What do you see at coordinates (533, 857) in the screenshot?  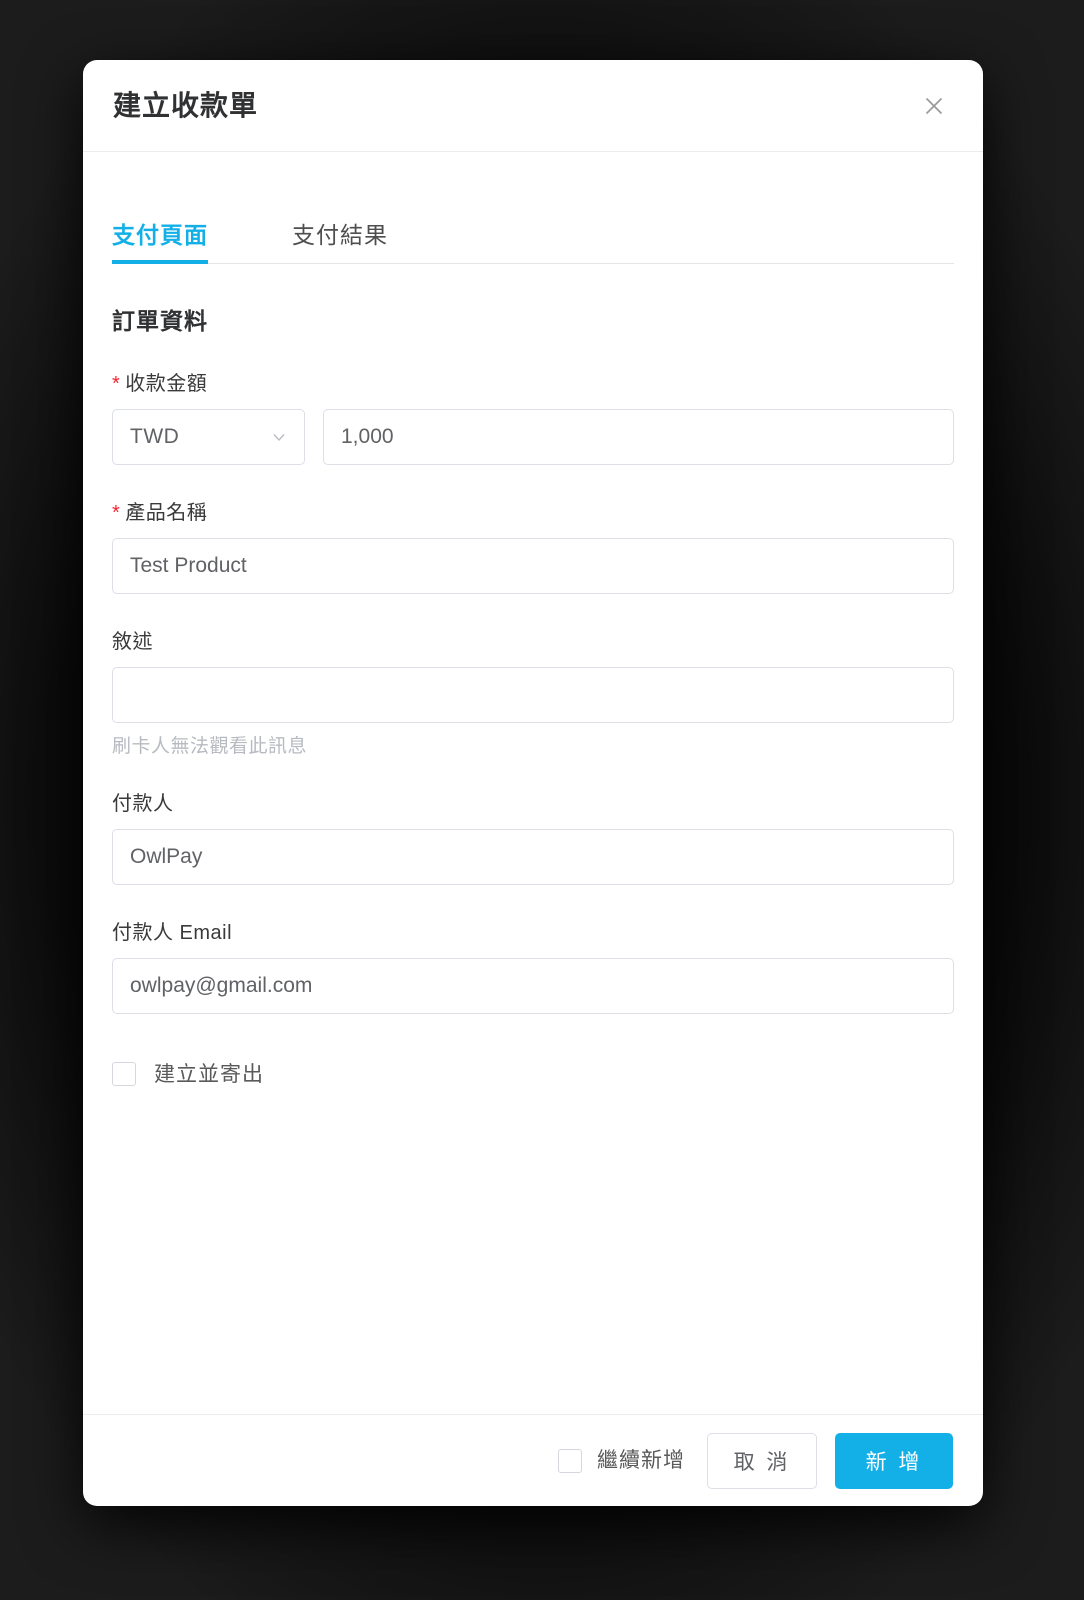 I see `payer-input` at bounding box center [533, 857].